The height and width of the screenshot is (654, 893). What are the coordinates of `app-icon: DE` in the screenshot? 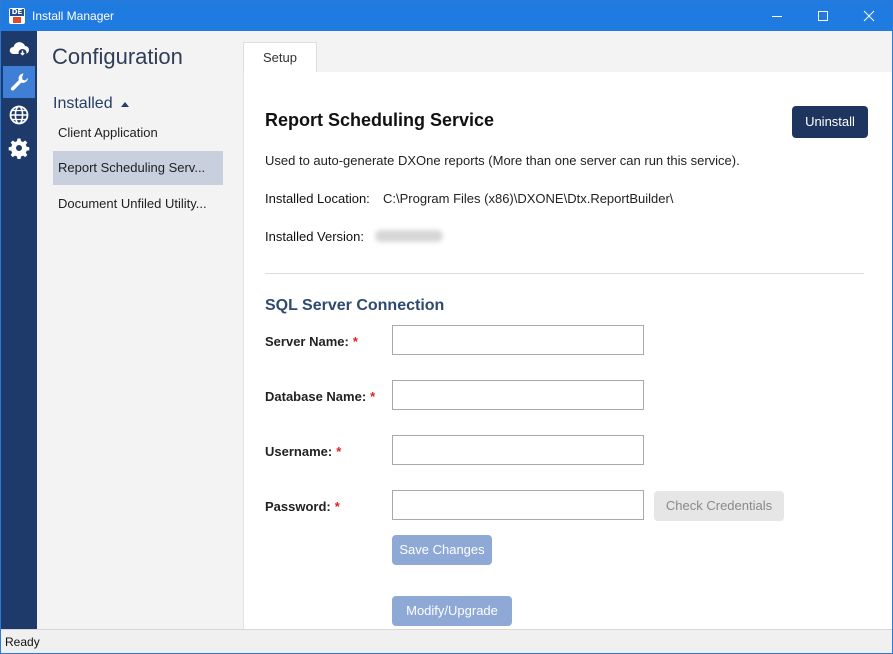 It's located at (17, 16).